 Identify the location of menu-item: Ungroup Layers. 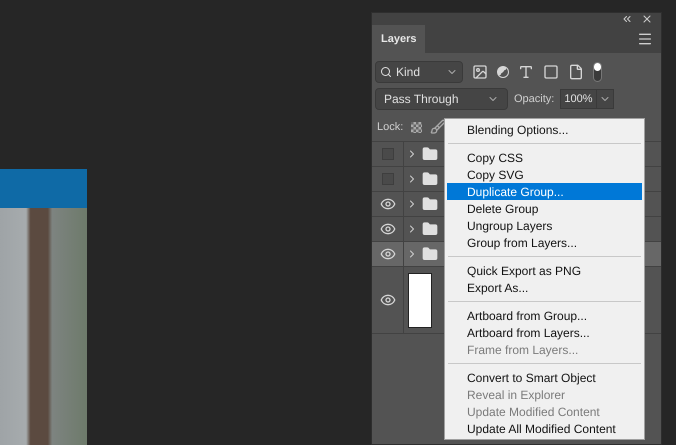
(544, 225).